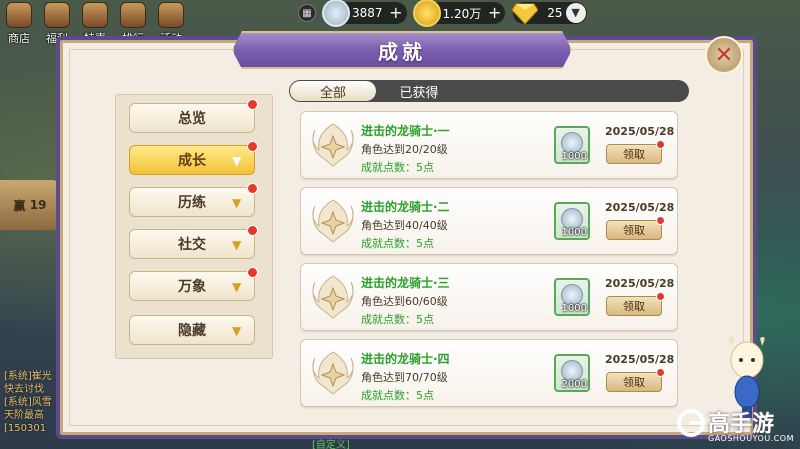  I want to click on filter-tabs: 全部 已获得, so click(489, 91).